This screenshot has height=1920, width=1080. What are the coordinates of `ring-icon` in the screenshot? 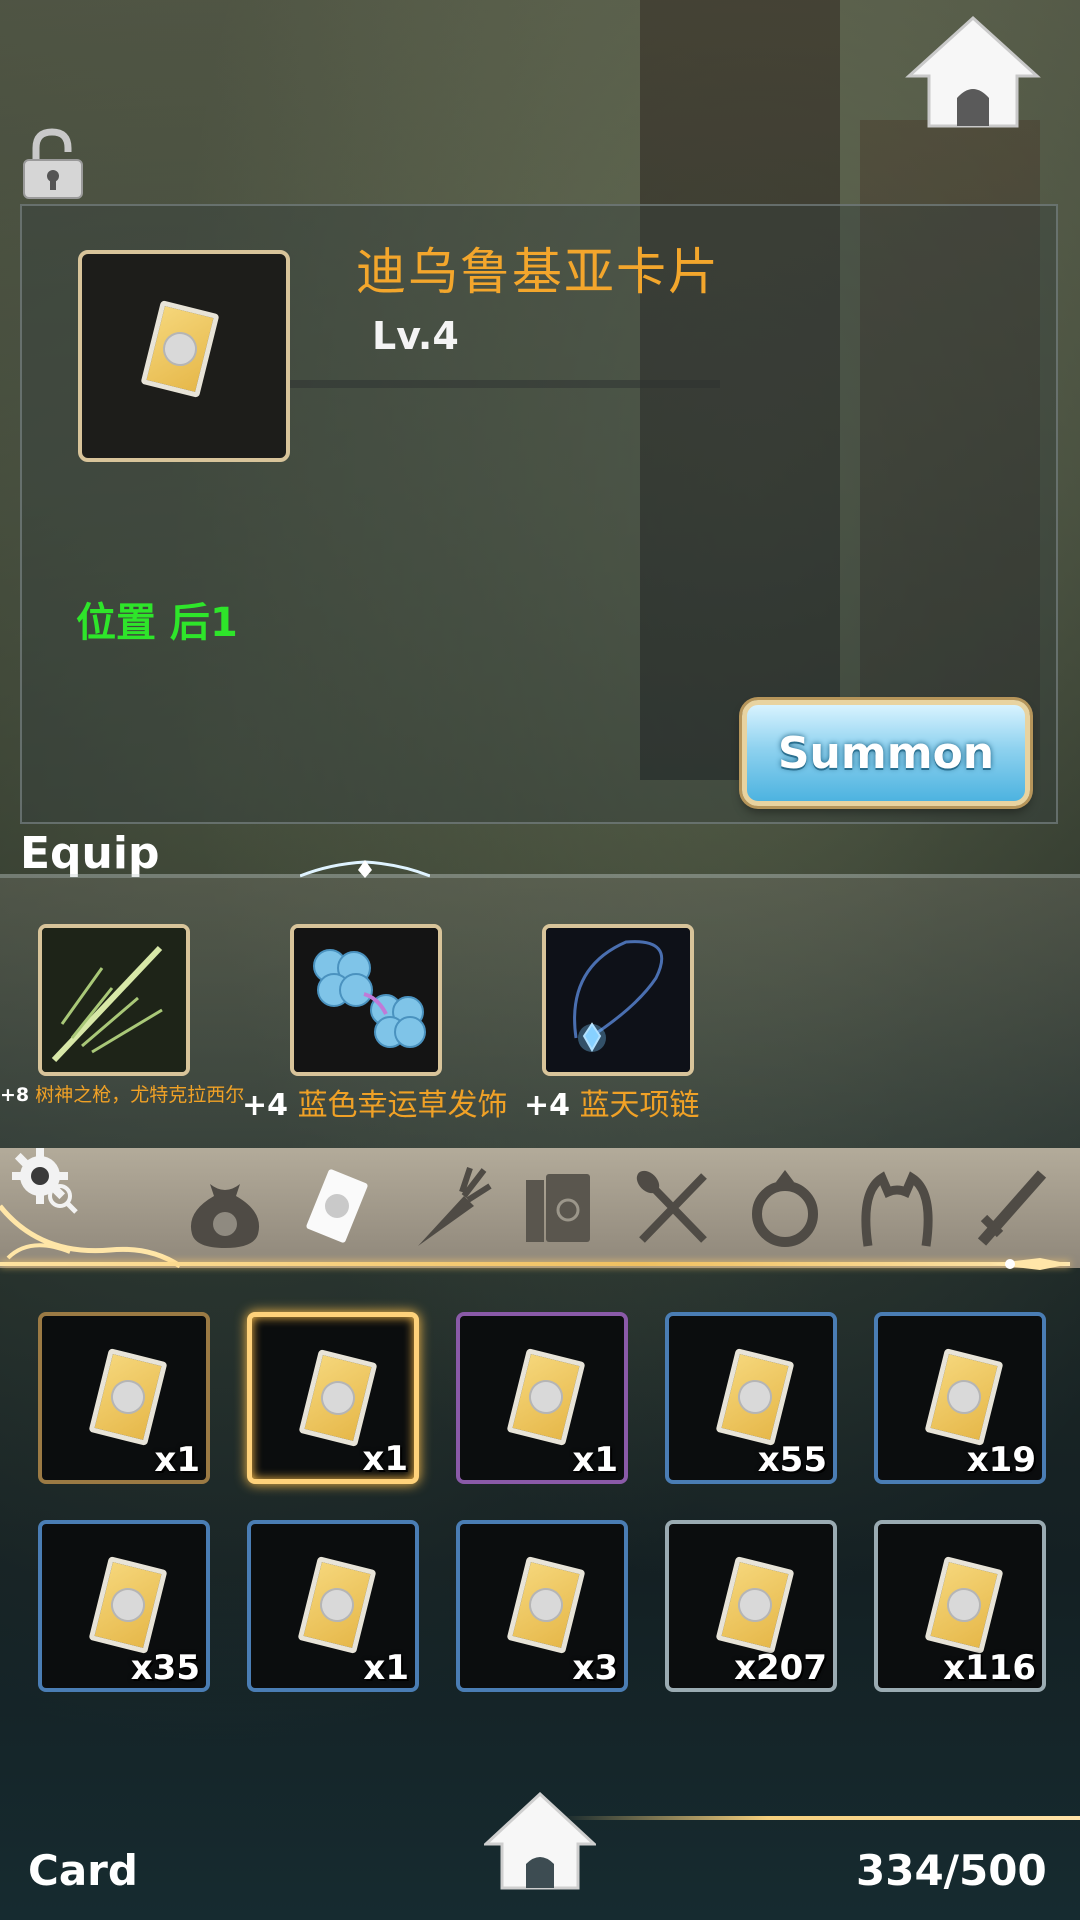 It's located at (785, 1207).